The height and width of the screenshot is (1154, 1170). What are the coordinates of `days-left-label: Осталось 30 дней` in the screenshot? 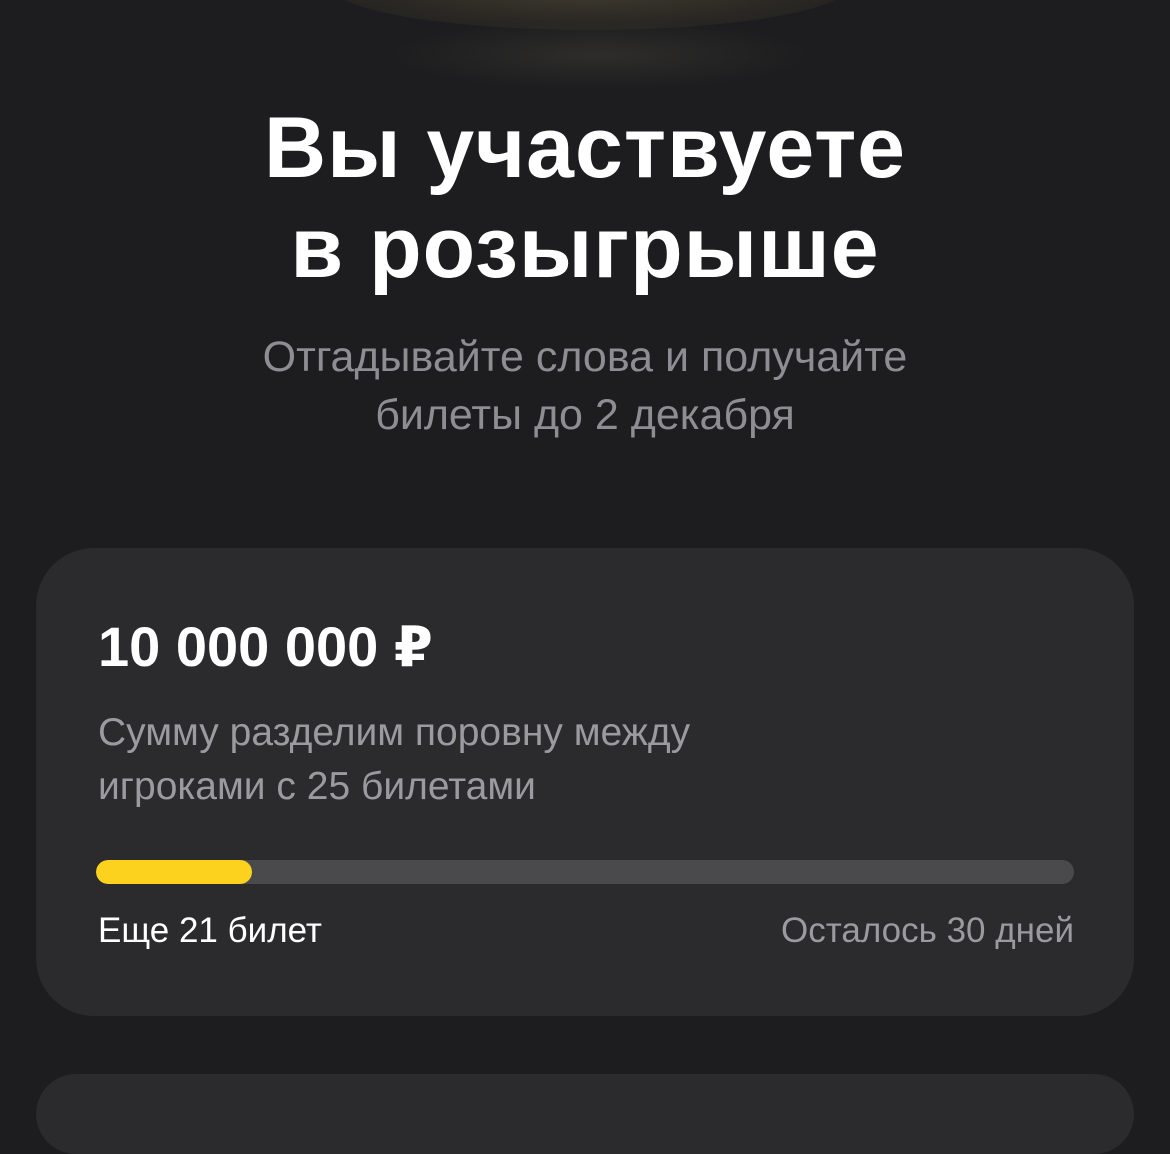 It's located at (927, 930).